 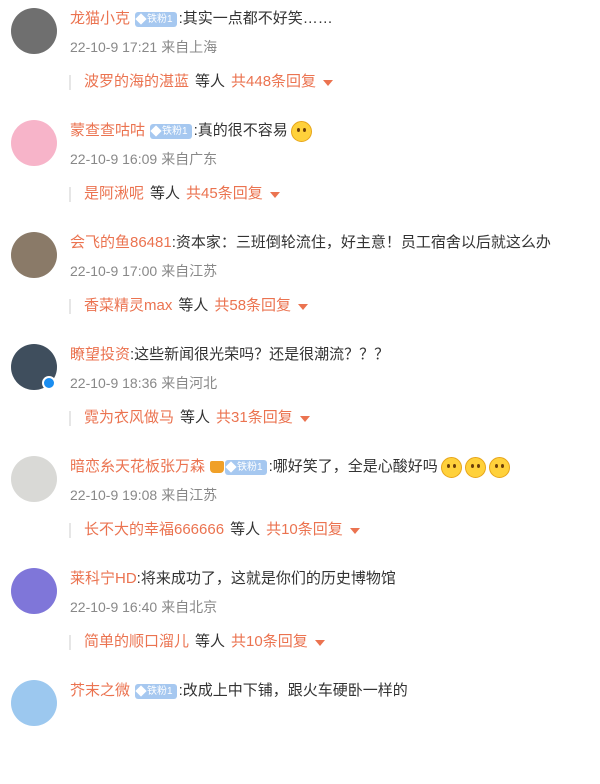 What do you see at coordinates (49, 383) in the screenshot?
I see `verified-icon` at bounding box center [49, 383].